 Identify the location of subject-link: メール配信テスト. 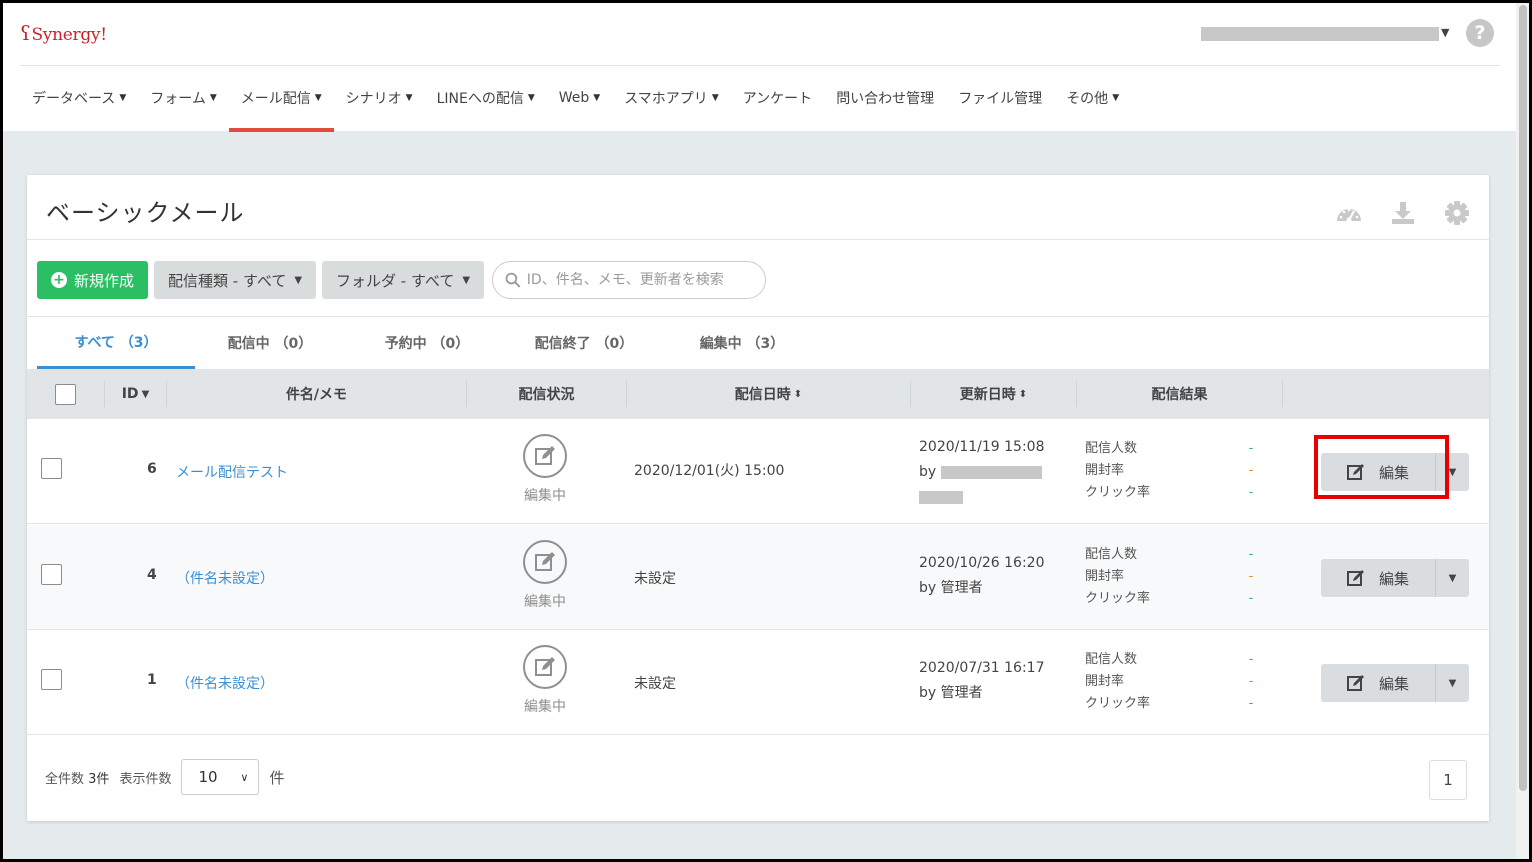
(232, 472).